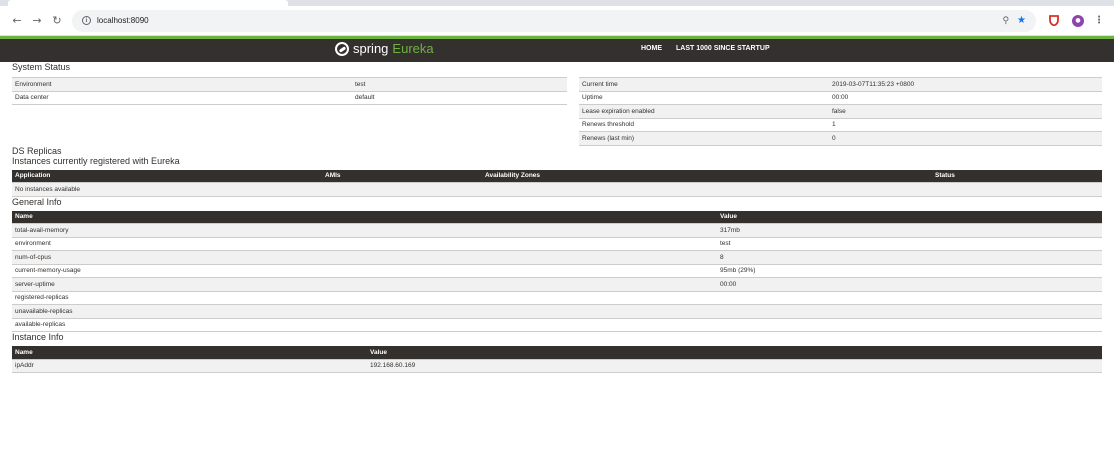  Describe the element at coordinates (148, 3) in the screenshot. I see `browser-tab` at that location.